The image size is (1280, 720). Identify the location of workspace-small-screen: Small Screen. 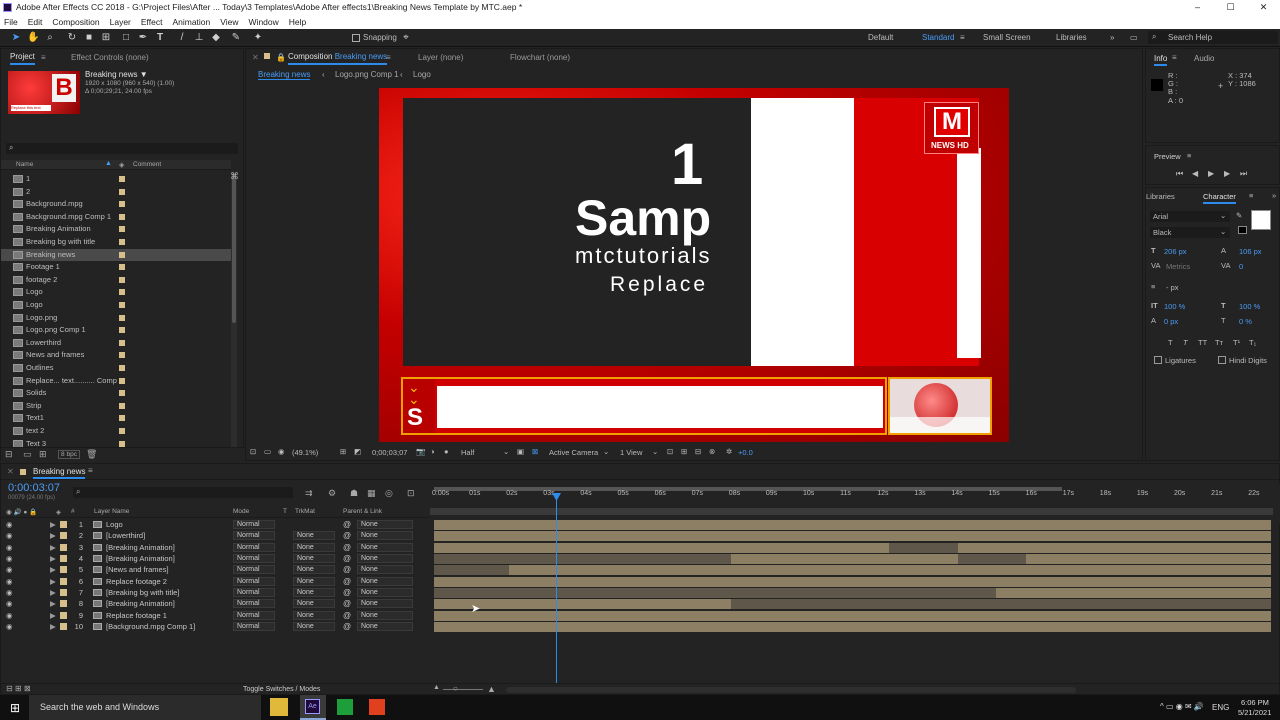
(1007, 37).